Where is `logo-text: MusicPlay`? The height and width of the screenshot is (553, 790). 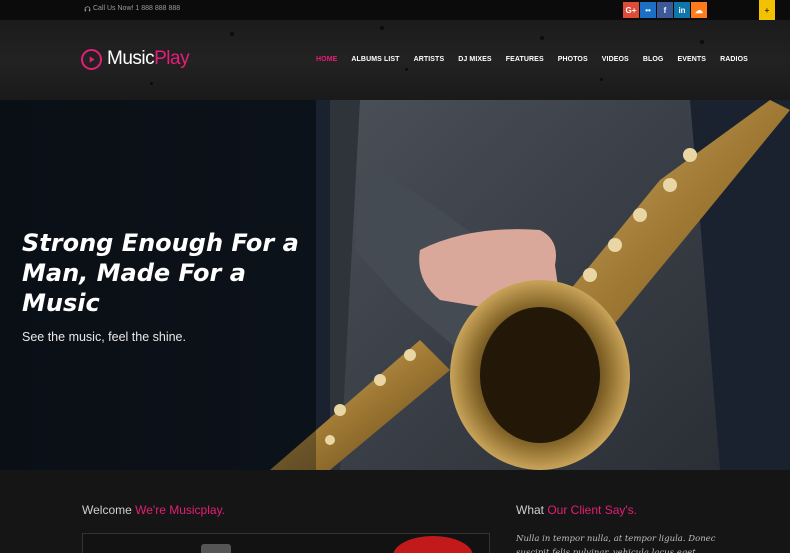
logo-text: MusicPlay is located at coordinates (148, 59).